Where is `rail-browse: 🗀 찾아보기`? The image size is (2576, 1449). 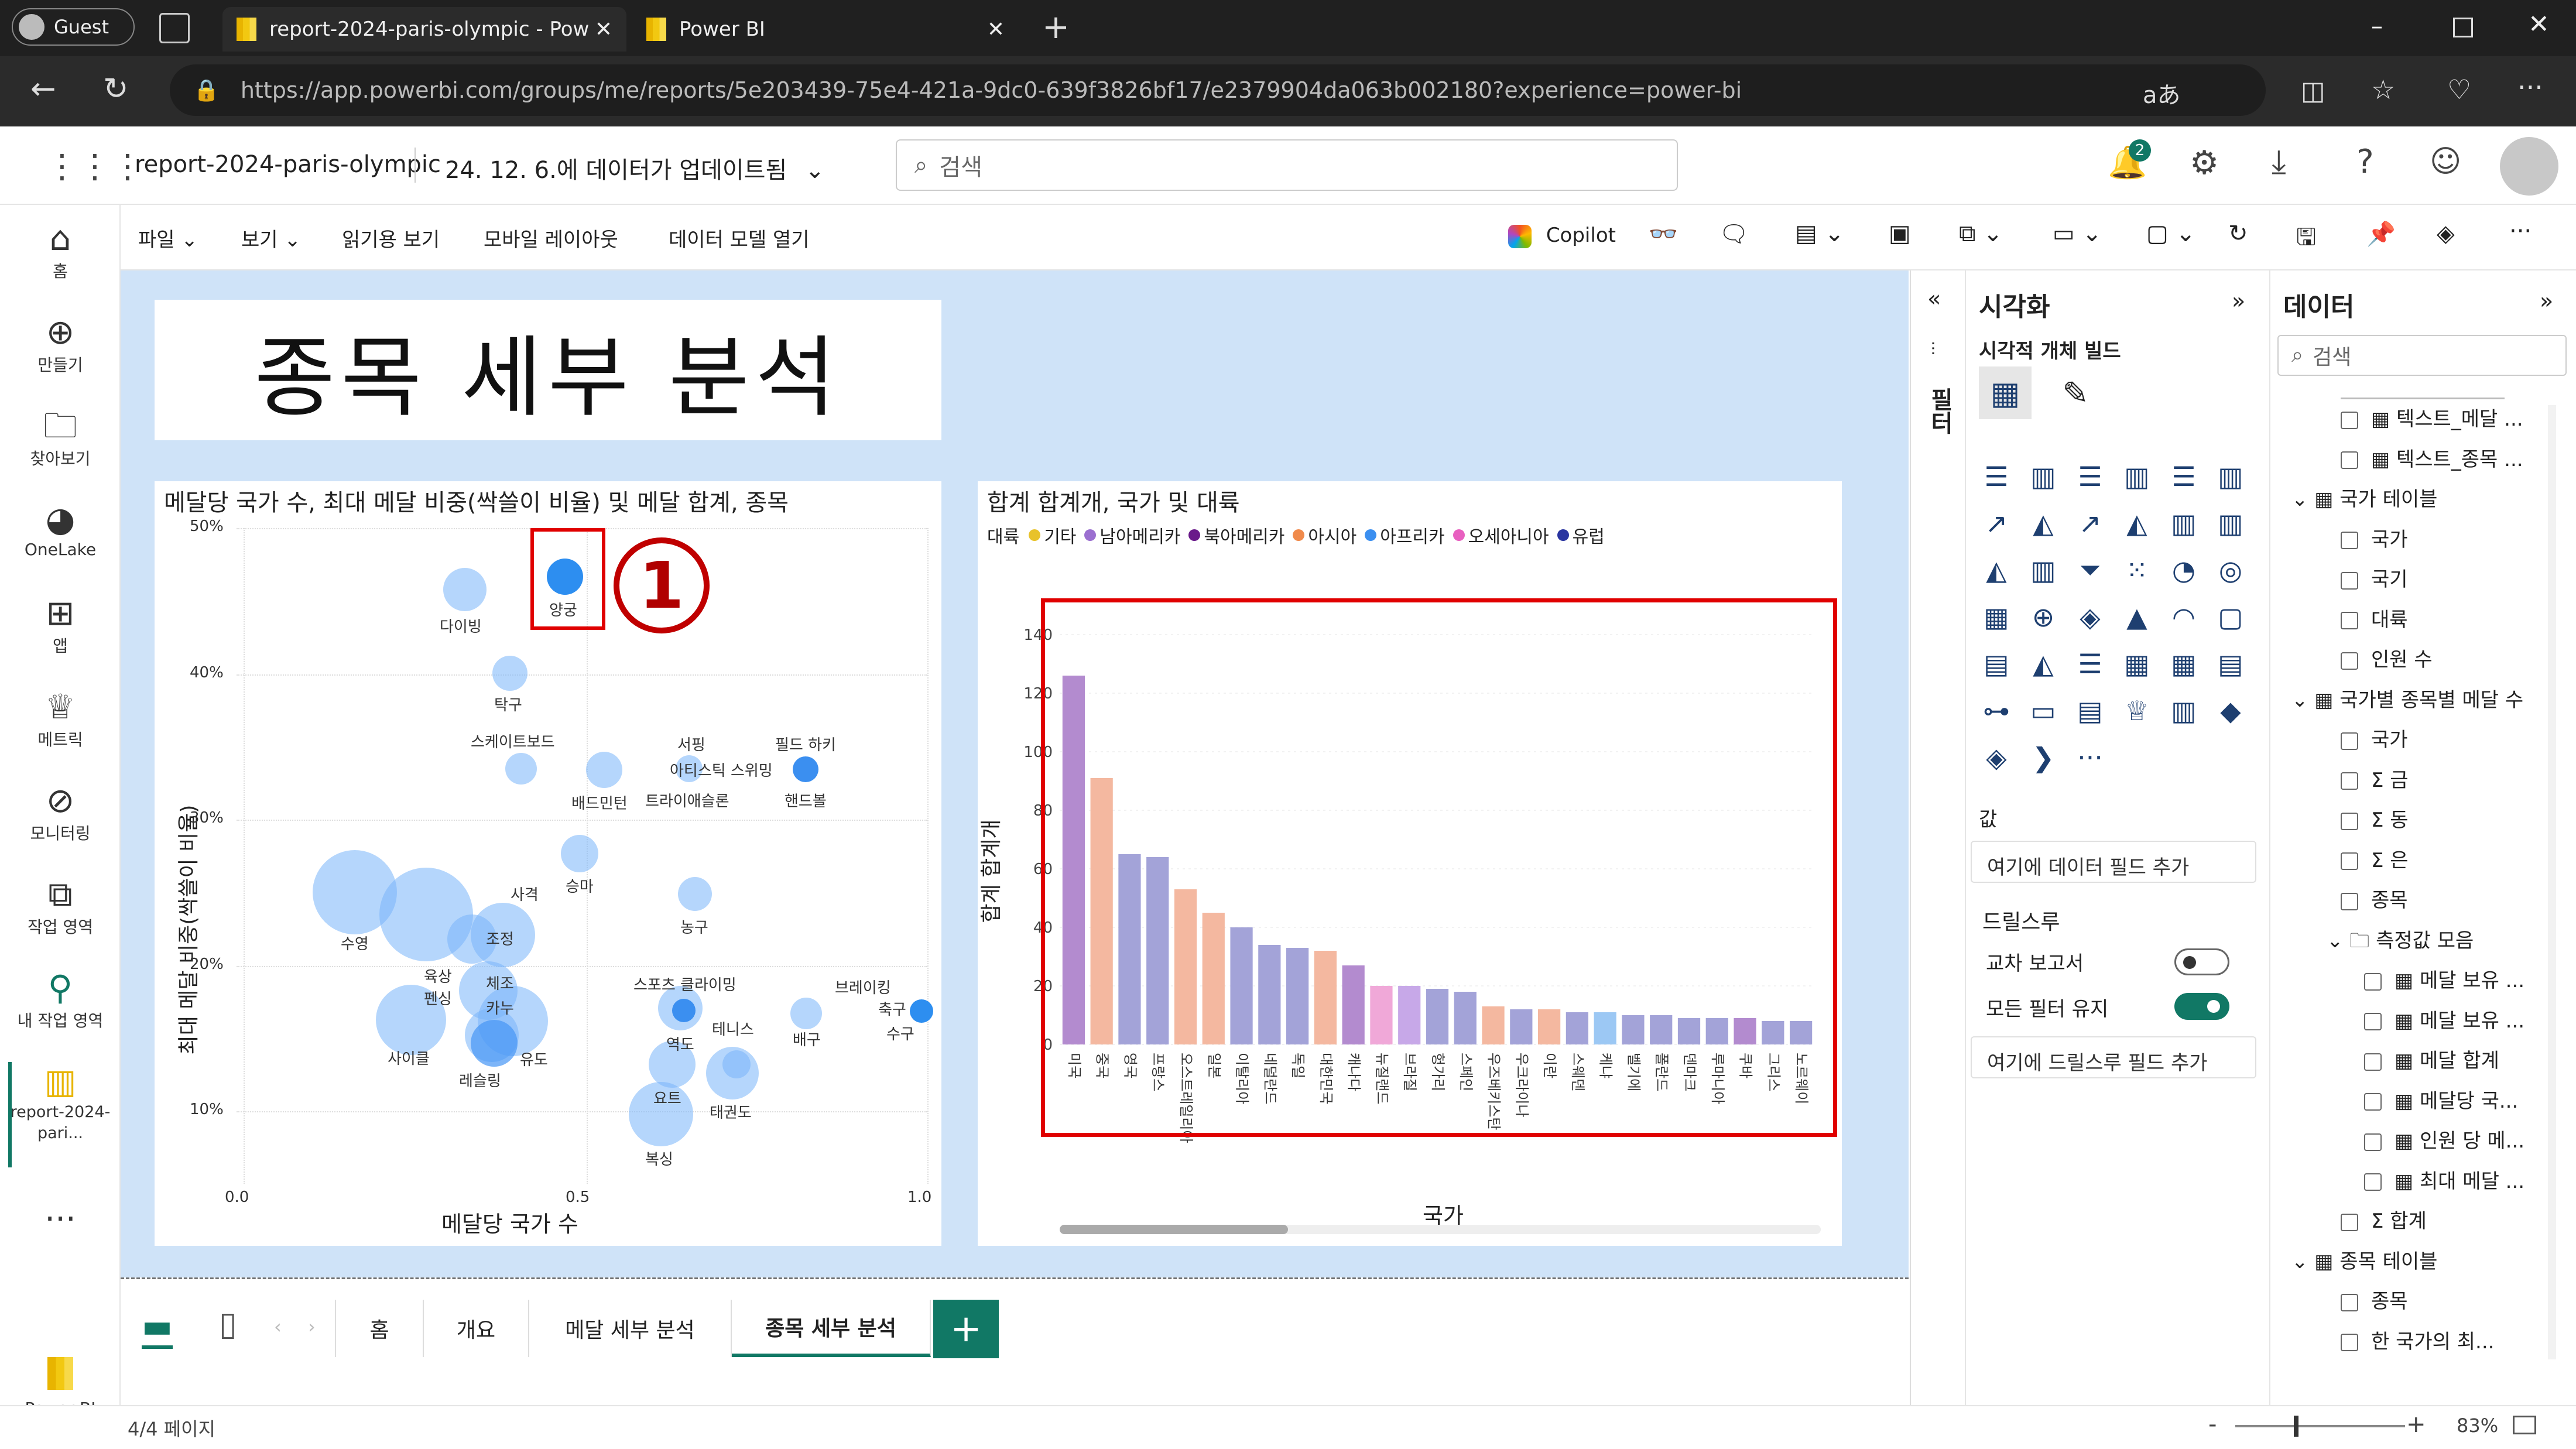
rail-browse: 🗀 찾아보기 is located at coordinates (60, 437).